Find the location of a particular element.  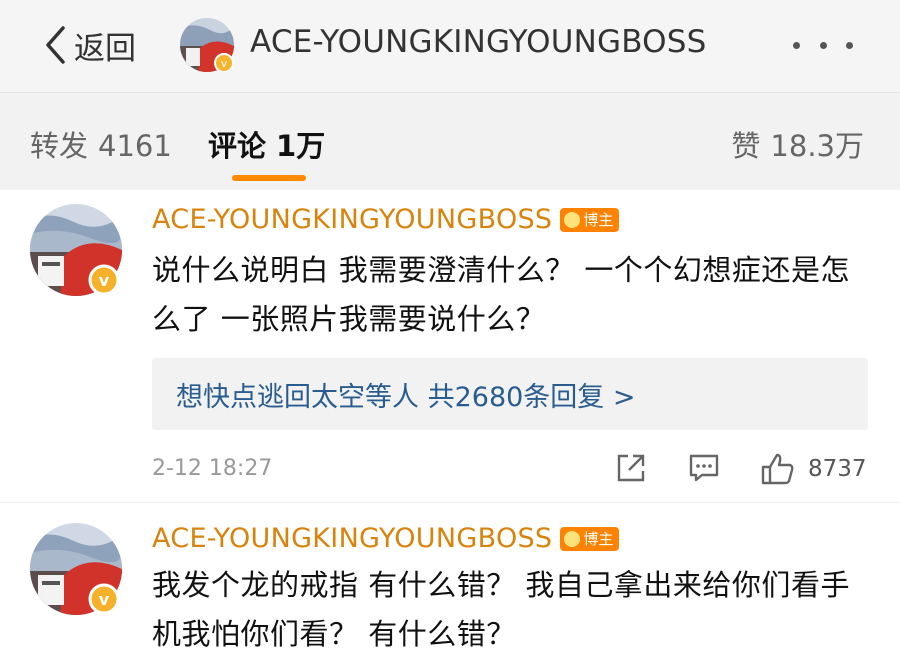

back-label: 返回 is located at coordinates (105, 48).